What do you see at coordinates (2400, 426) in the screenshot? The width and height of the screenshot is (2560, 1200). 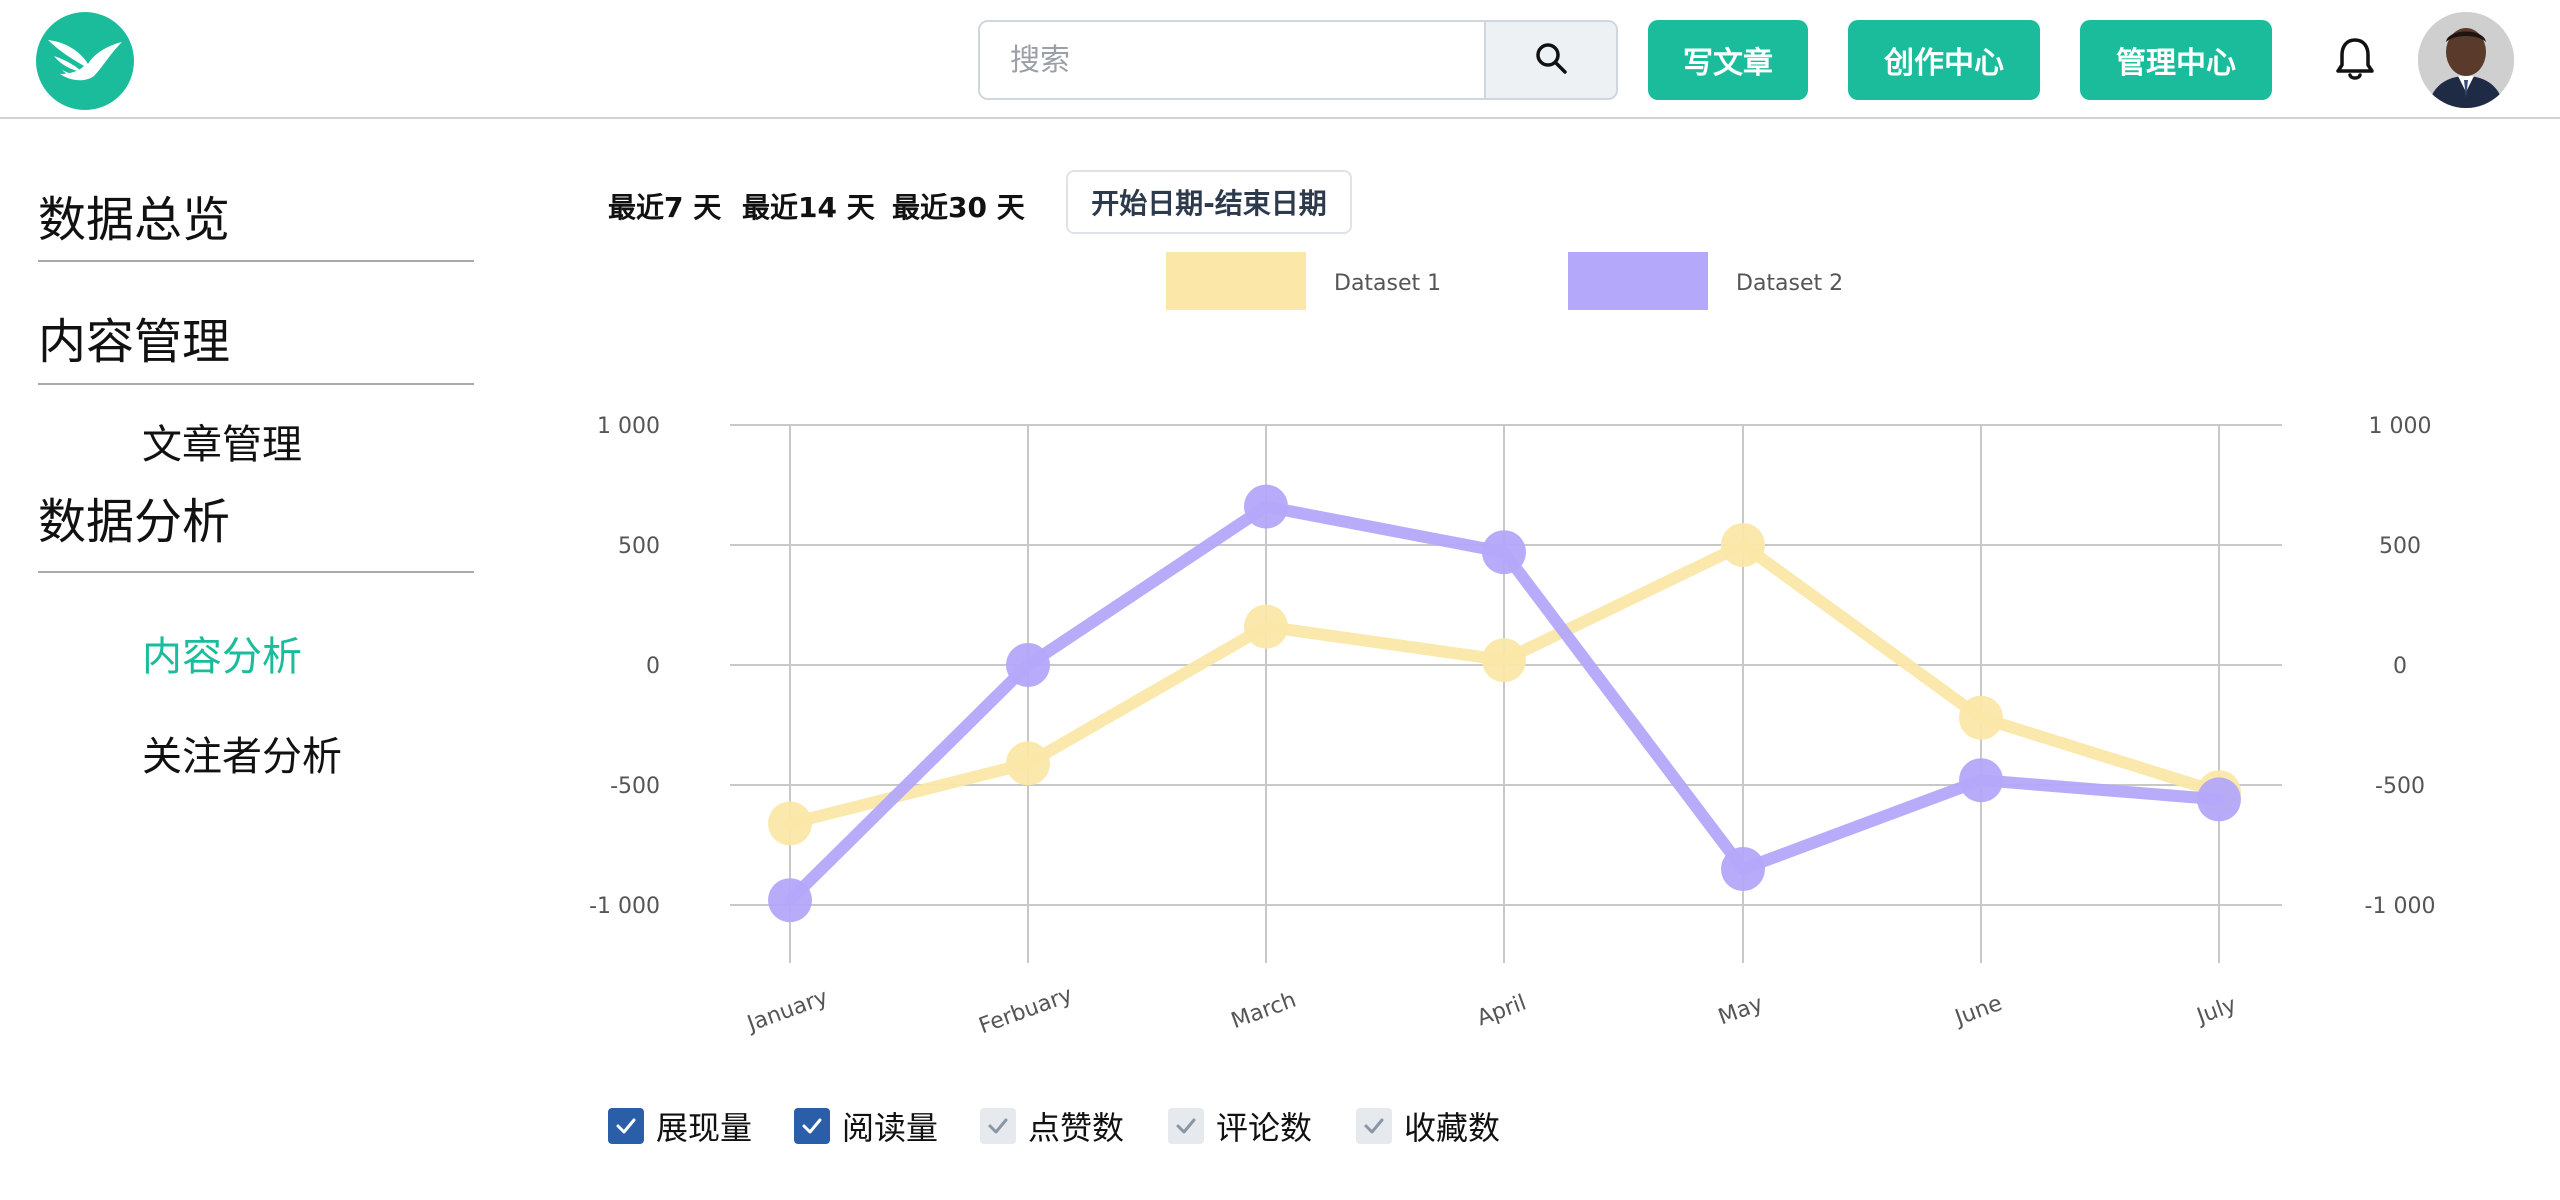 I see `y-tick-label-right: 1 000` at bounding box center [2400, 426].